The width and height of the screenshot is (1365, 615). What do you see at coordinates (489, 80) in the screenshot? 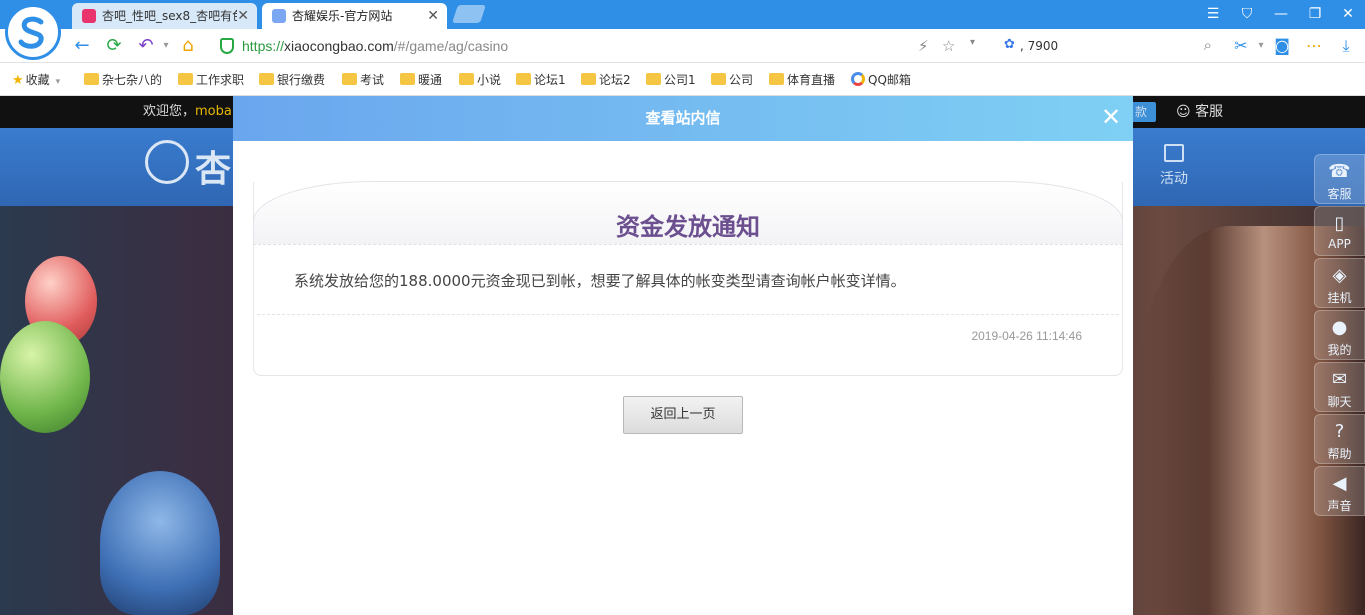
I see `bookmark-label: 小说` at bounding box center [489, 80].